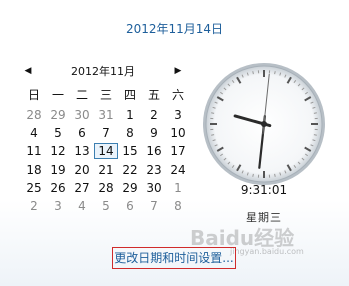 Image resolution: width=349 pixels, height=286 pixels. What do you see at coordinates (267, 251) in the screenshot?
I see `watermark-sub: jingyan.baidu.com` at bounding box center [267, 251].